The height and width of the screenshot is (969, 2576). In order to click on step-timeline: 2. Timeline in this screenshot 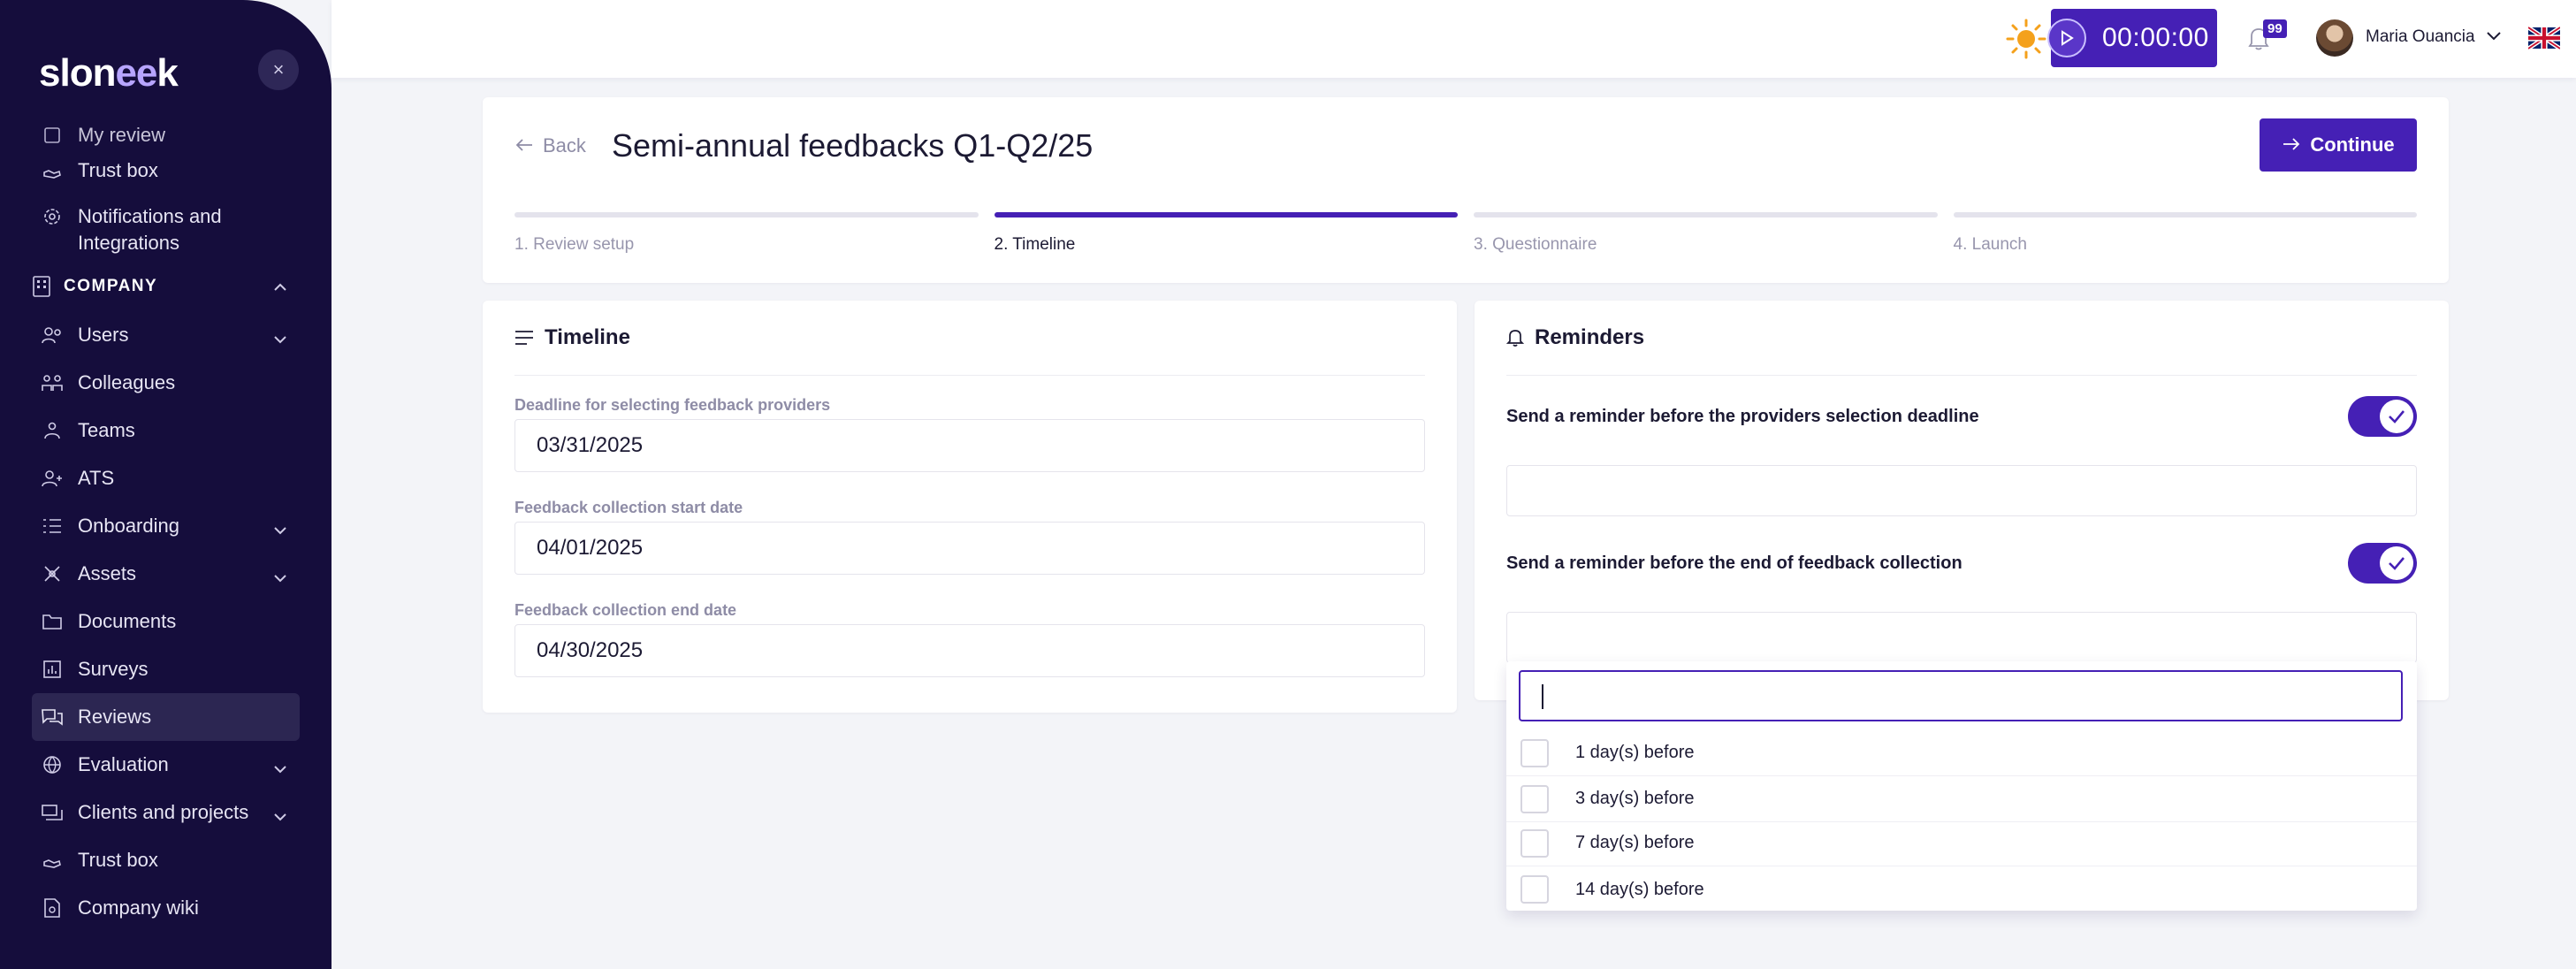, I will do `click(1226, 234)`.